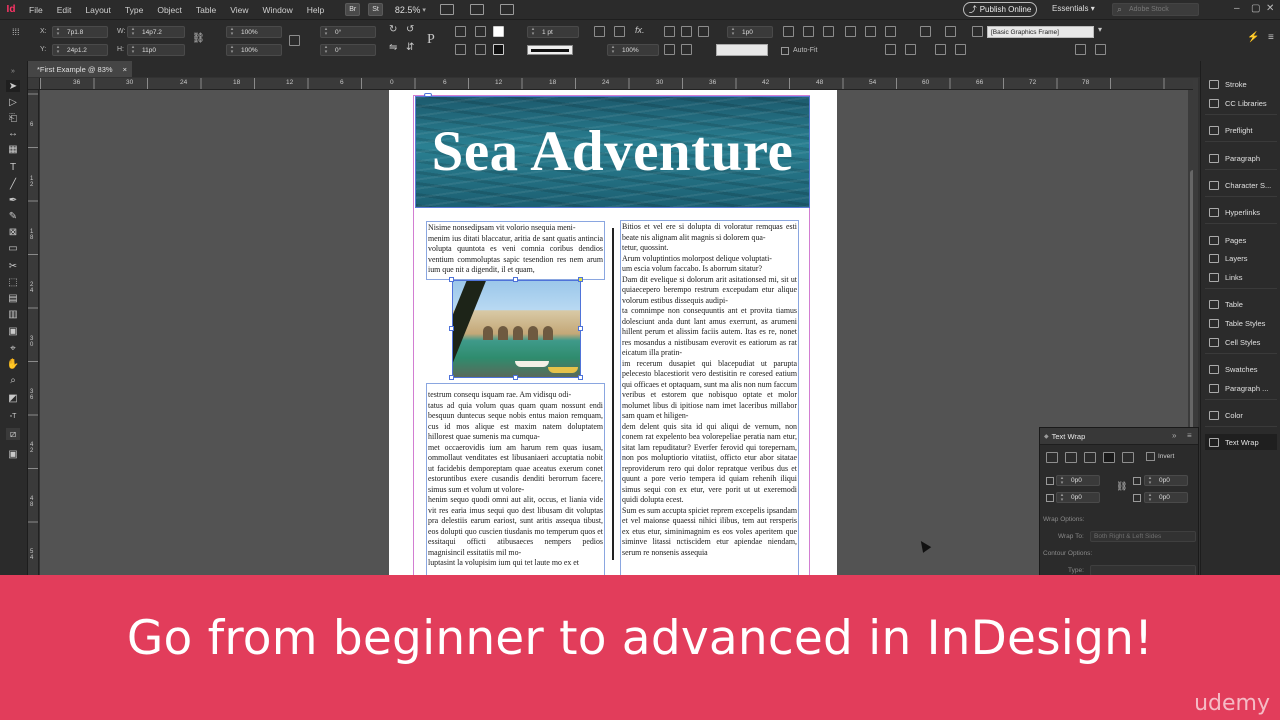  I want to click on invert-checkbox, so click(1150, 456).